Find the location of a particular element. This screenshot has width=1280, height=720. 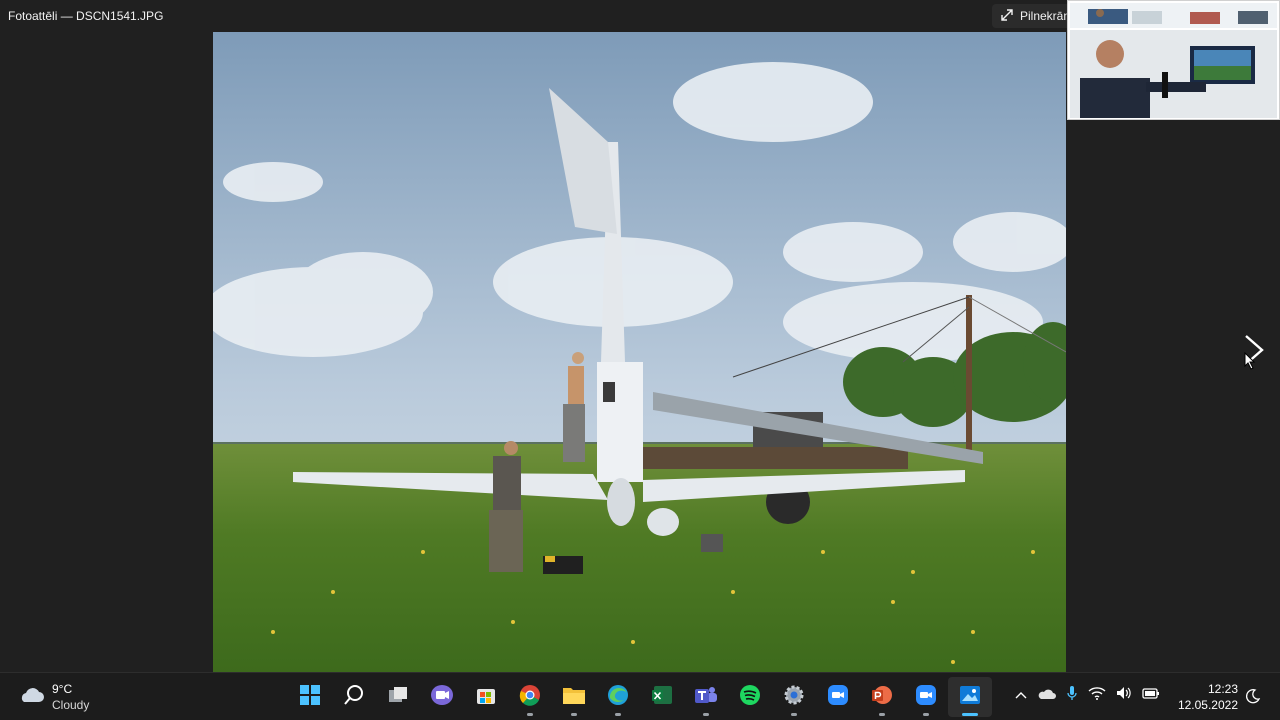

taskbar-apps is located at coordinates (640, 697).